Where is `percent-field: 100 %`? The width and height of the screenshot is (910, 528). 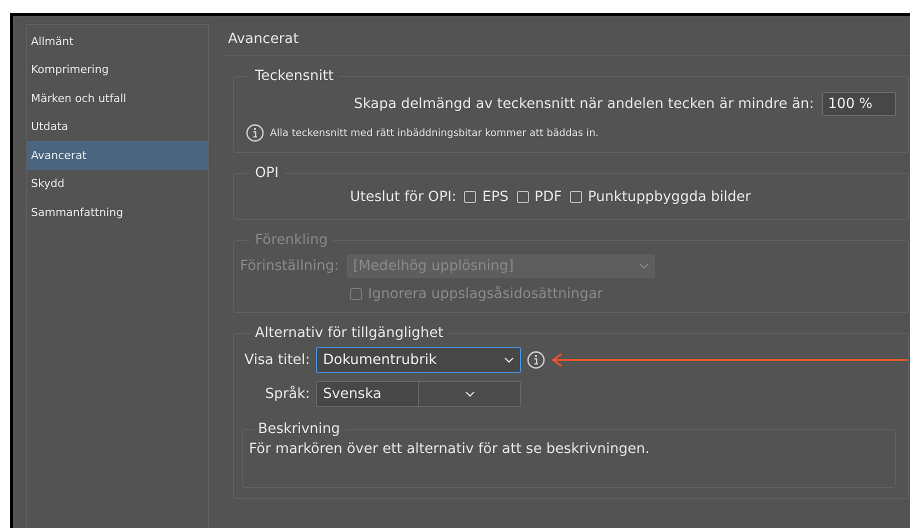
percent-field: 100 % is located at coordinates (859, 104).